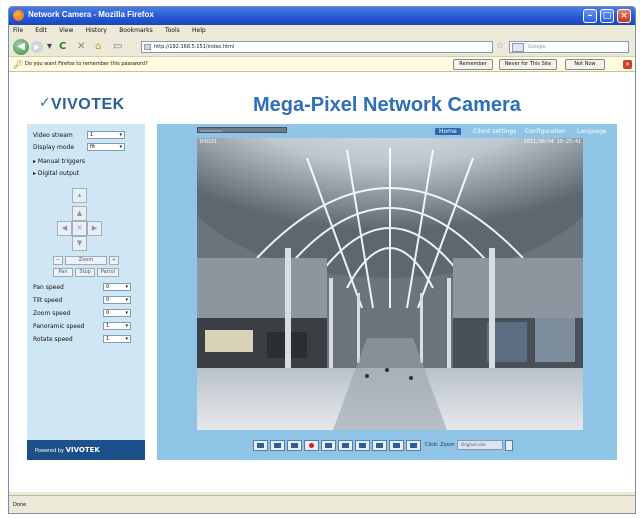 The width and height of the screenshot is (640, 518). Describe the element at coordinates (49, 47) in the screenshot. I see `history-dropdown-icon: ▾` at that location.